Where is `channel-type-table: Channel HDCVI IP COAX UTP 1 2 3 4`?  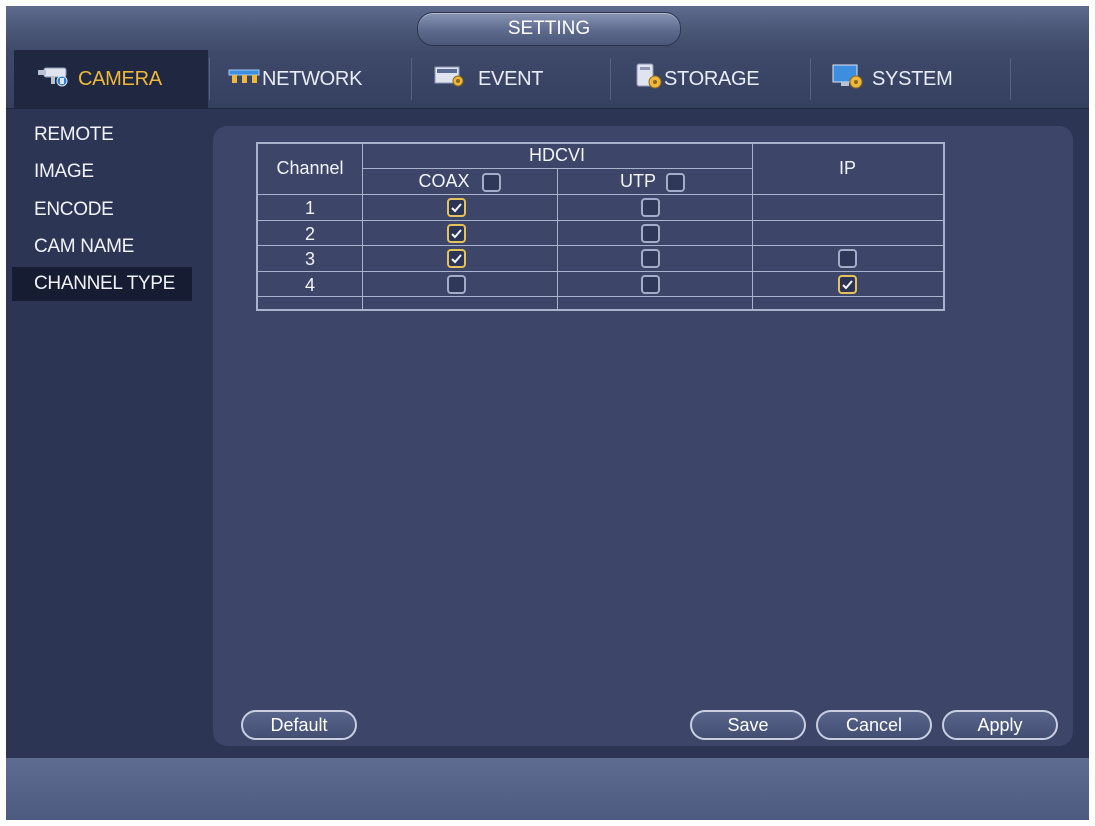 channel-type-table: Channel HDCVI IP COAX UTP 1 2 3 4 is located at coordinates (600, 226).